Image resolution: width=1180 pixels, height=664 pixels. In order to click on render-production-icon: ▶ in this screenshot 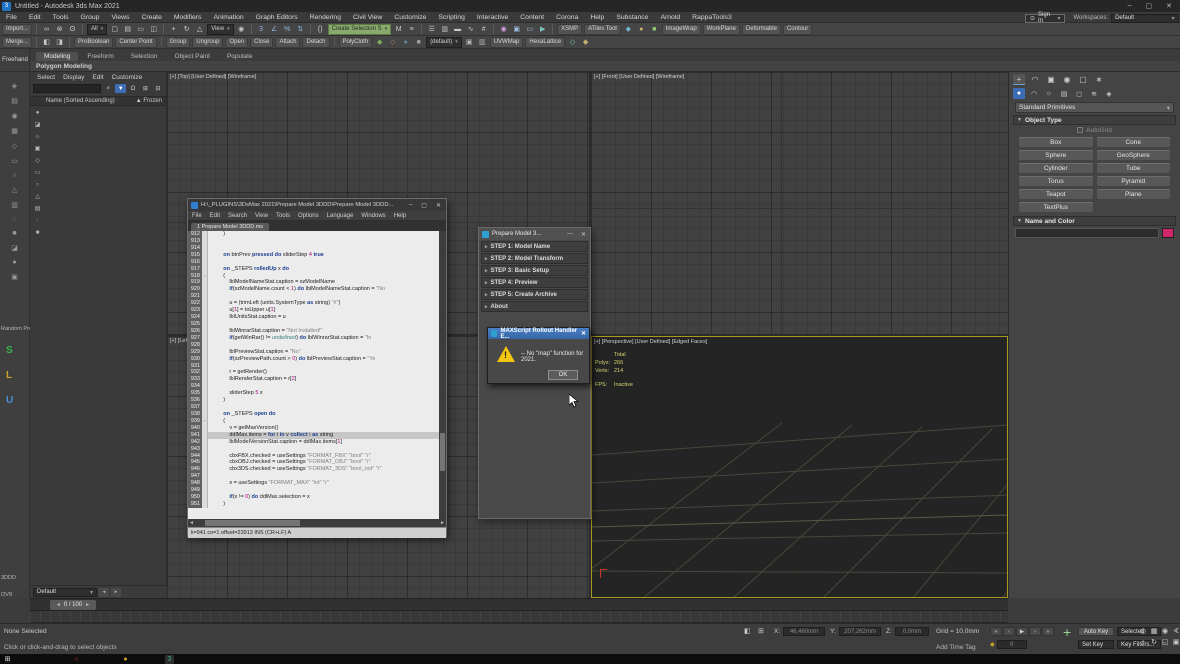, I will do `click(542, 29)`.